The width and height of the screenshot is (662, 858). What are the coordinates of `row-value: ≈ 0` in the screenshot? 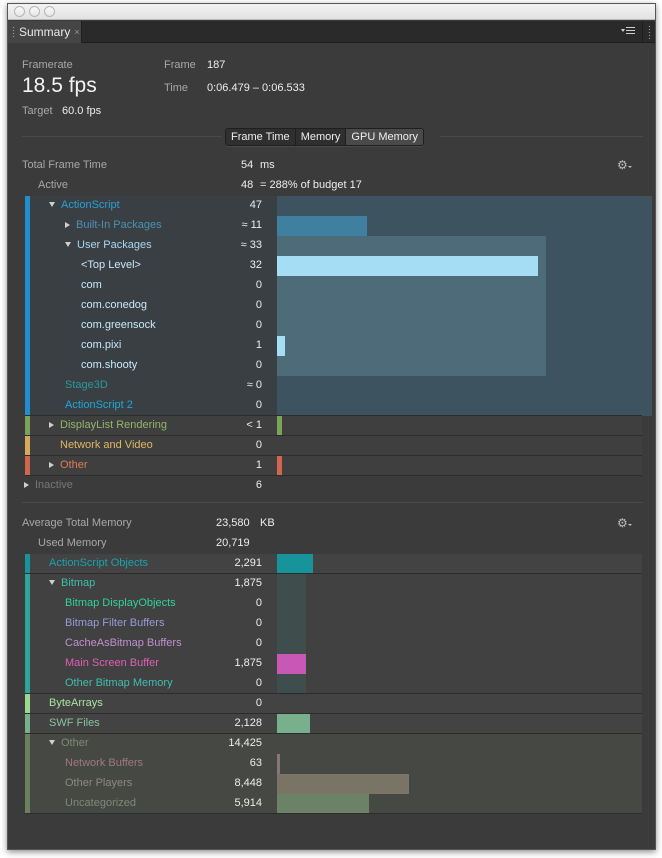 It's located at (254, 385).